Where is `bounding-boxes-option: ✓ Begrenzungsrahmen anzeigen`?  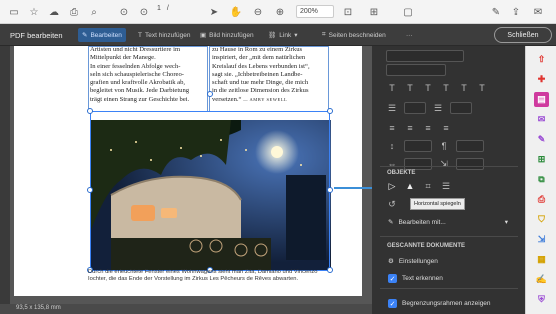
bounding-boxes-option: ✓ Begrenzungsrahmen anzeigen is located at coordinates (439, 303).